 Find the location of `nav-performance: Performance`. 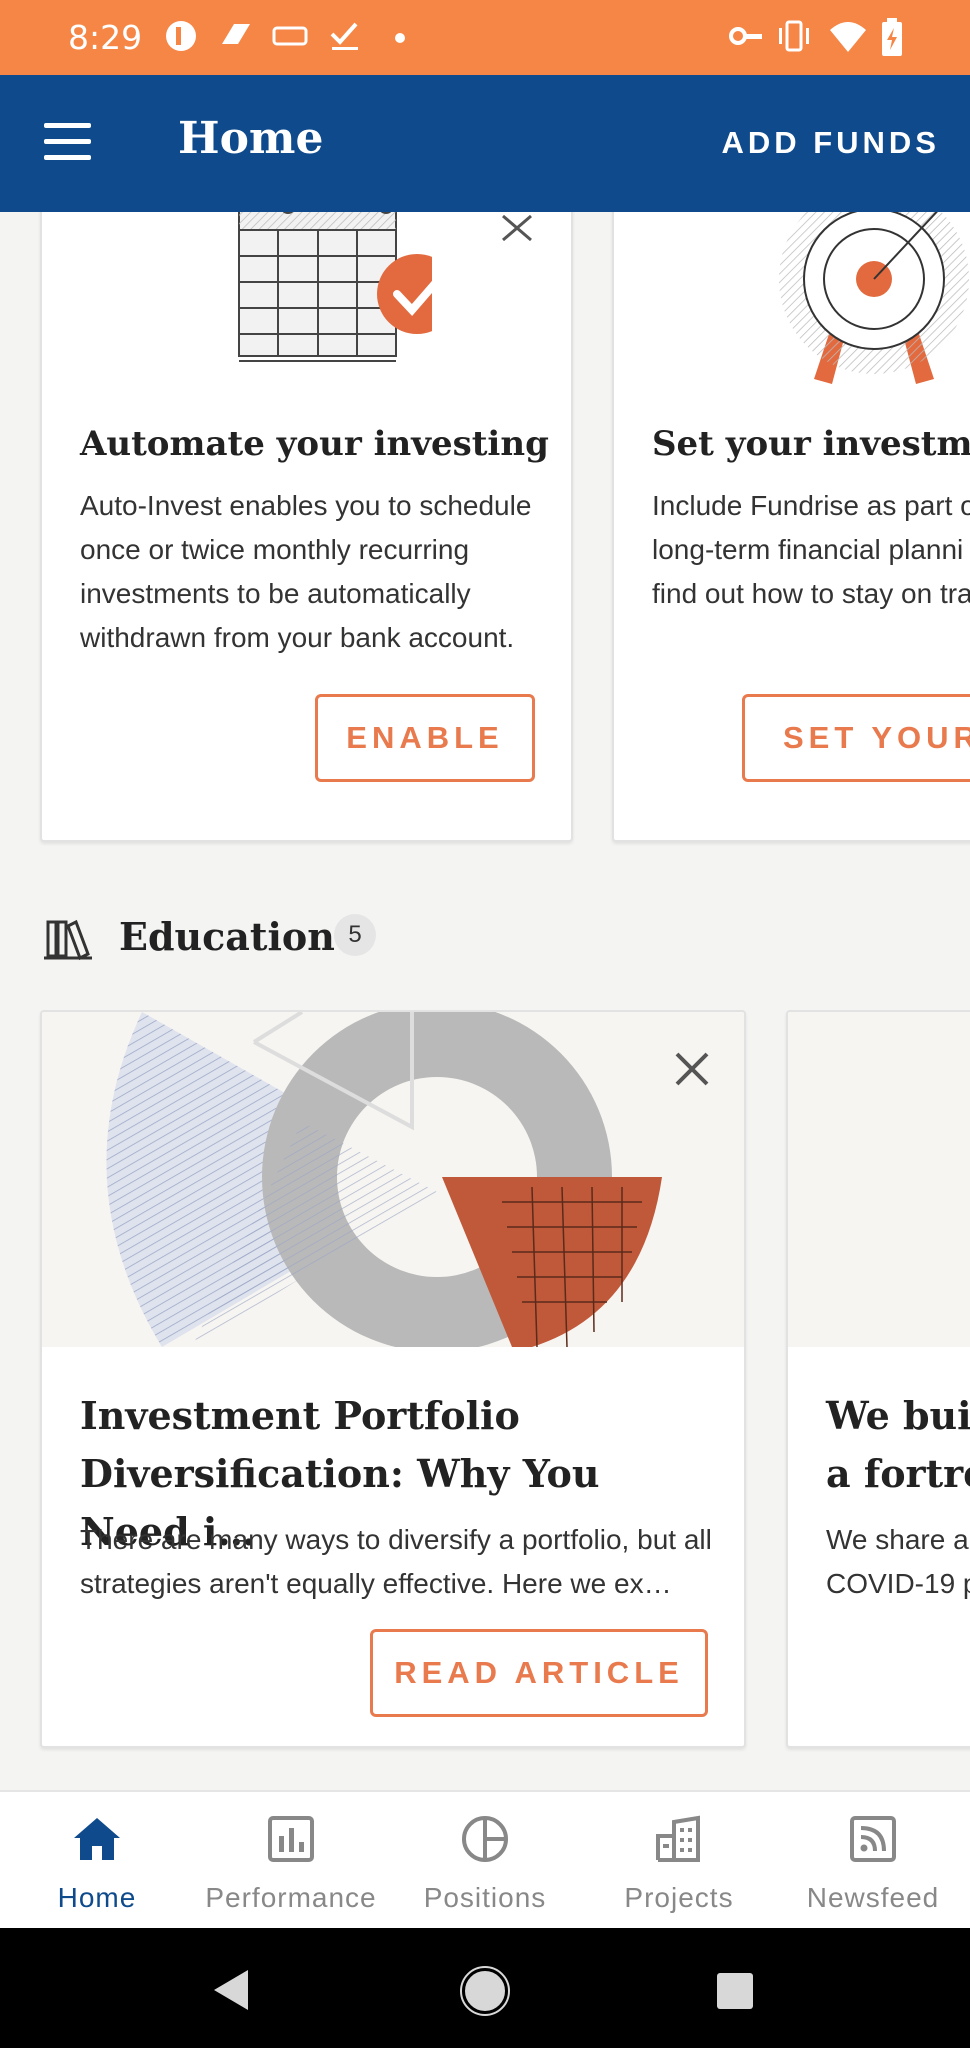

nav-performance: Performance is located at coordinates (291, 1861).